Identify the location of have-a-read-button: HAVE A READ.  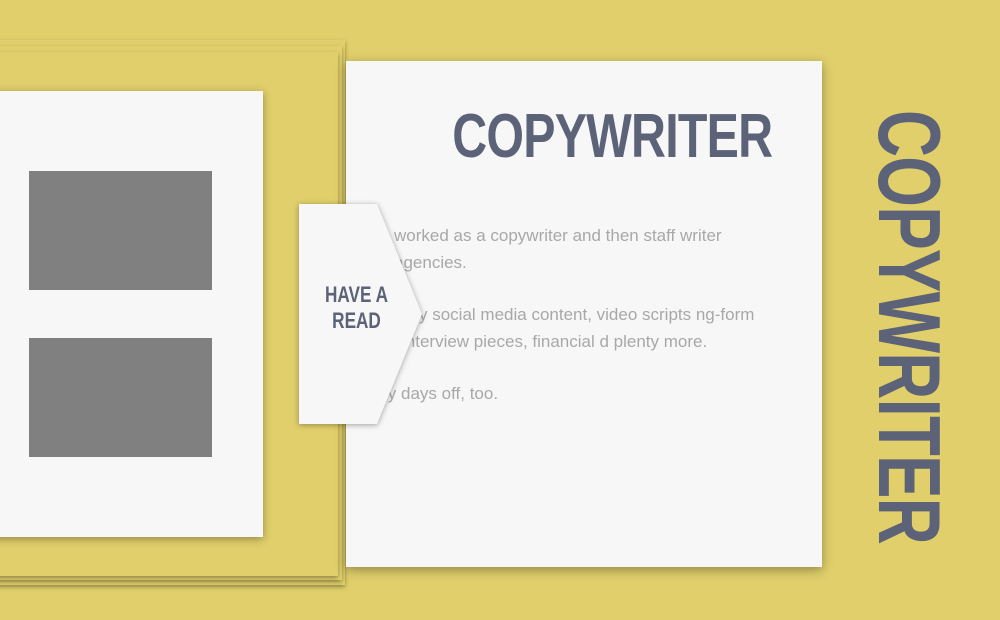
(361, 314).